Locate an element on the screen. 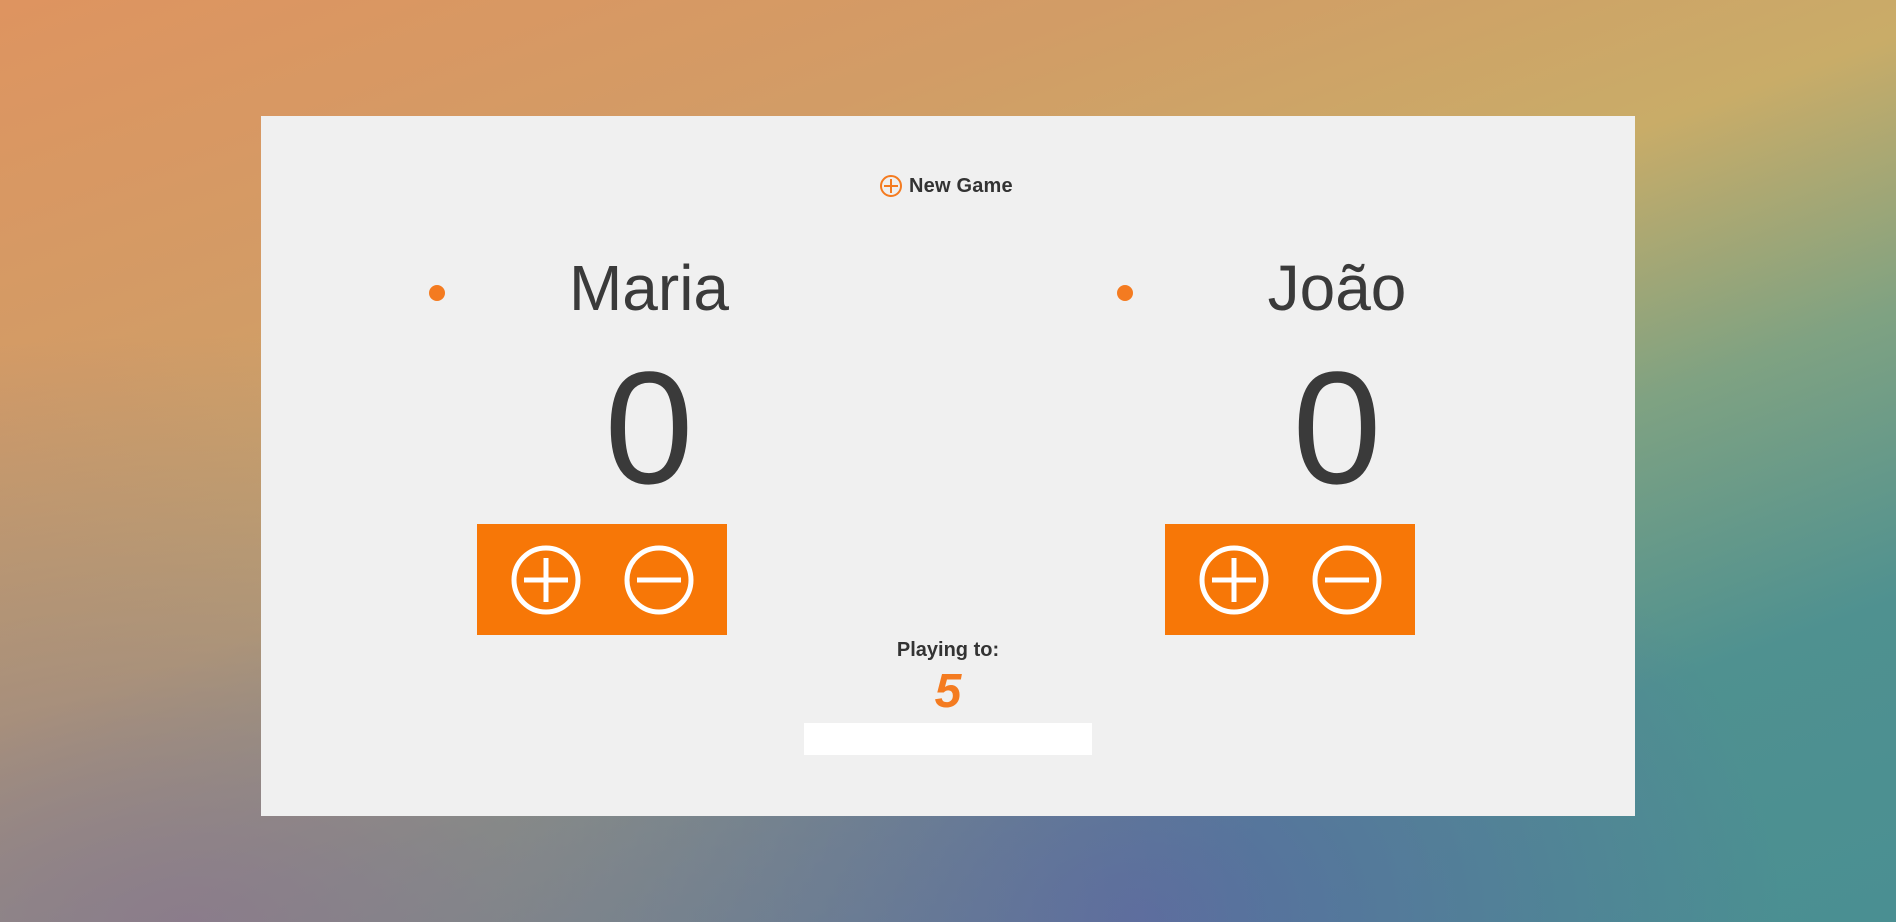 This screenshot has height=922, width=1896. player-two-increment-button is located at coordinates (1234, 580).